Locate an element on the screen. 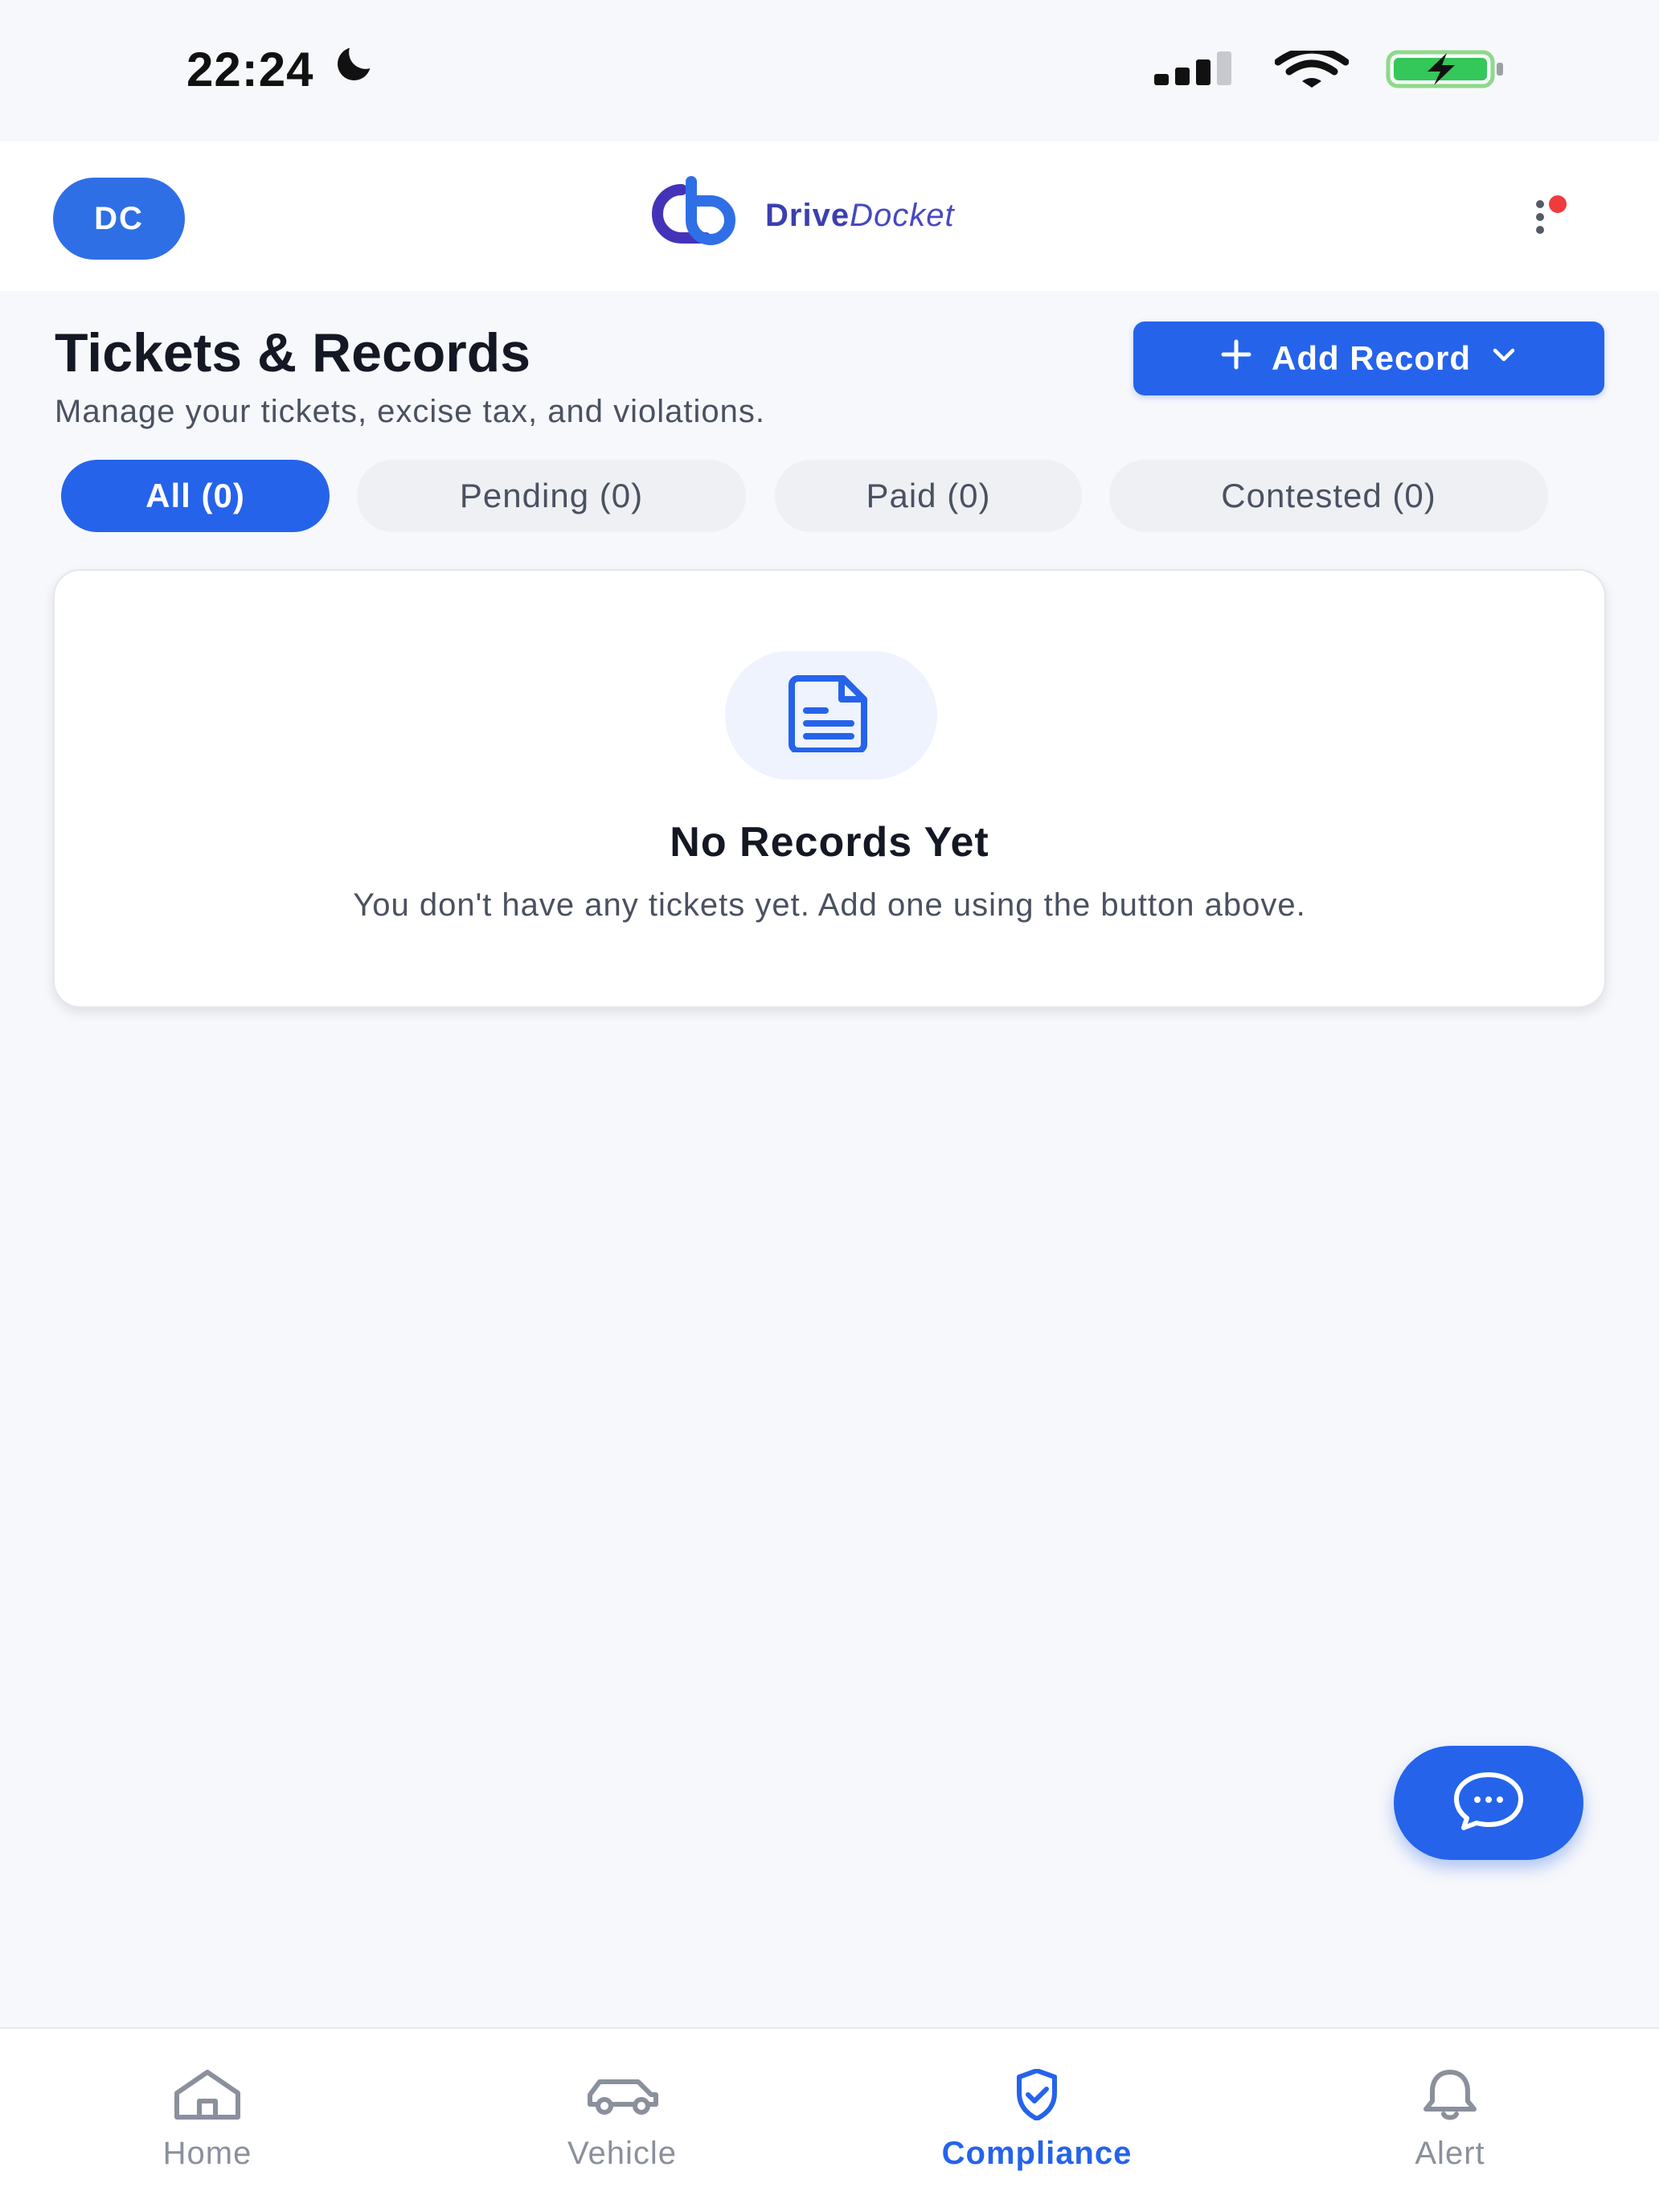 The width and height of the screenshot is (1659, 2212). add-record-button: Add Record is located at coordinates (1368, 358).